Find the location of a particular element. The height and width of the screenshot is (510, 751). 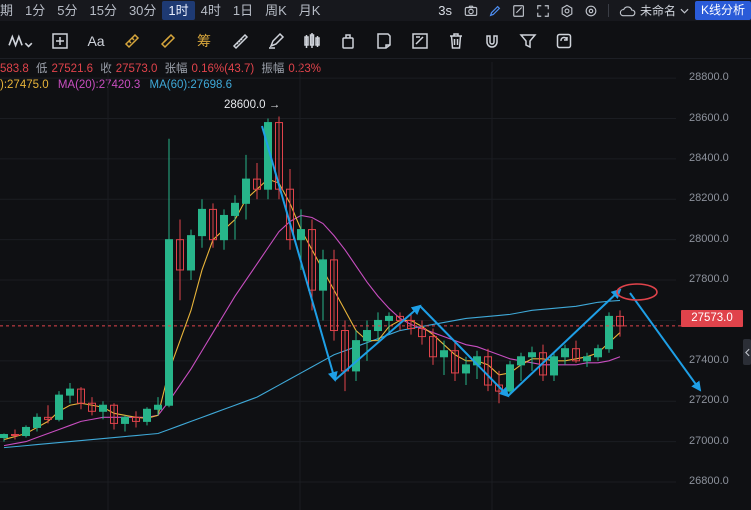

chevron-left-icon is located at coordinates (747, 352).